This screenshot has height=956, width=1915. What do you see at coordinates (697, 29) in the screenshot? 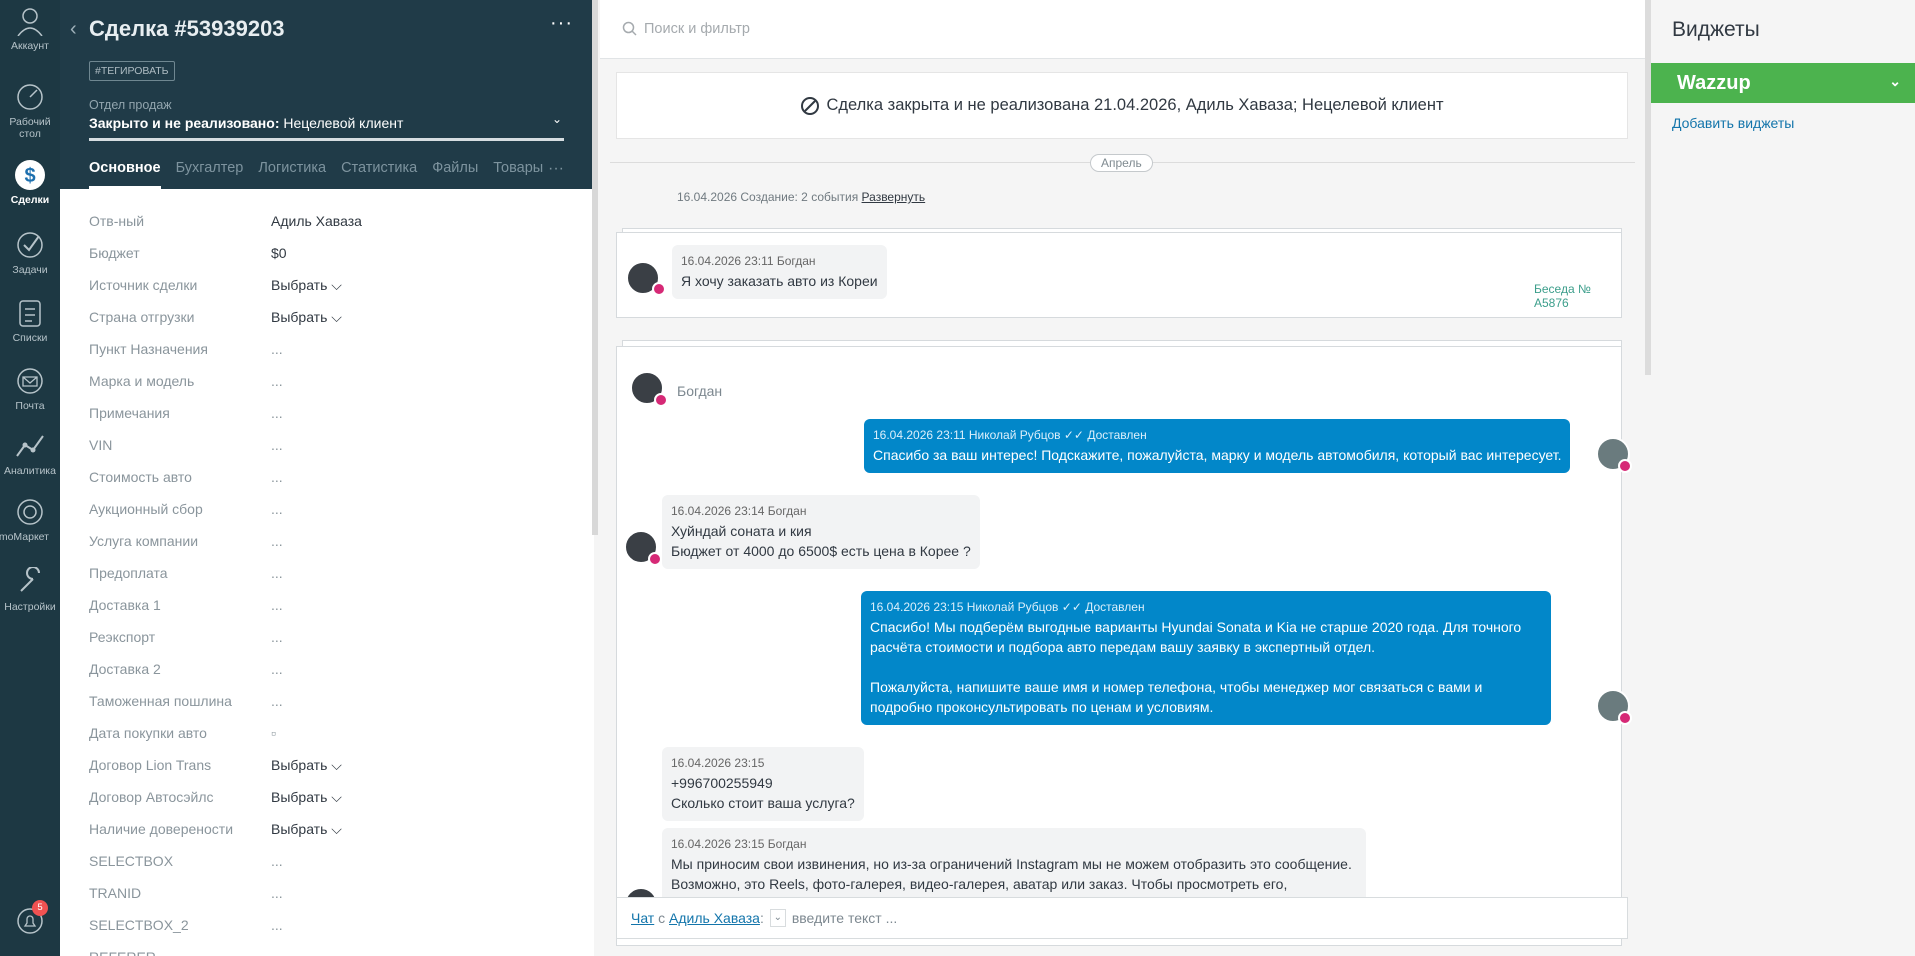
I see `search-input: Поиск и фильтр` at bounding box center [697, 29].